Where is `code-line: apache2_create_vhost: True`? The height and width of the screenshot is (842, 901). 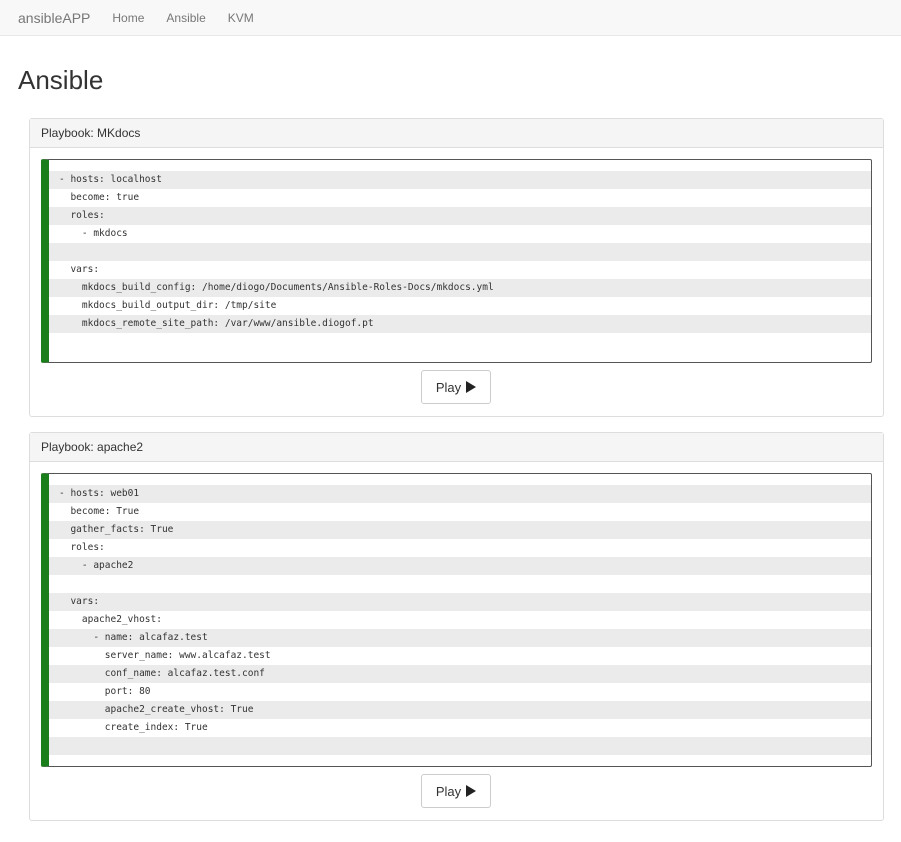
code-line: apache2_create_vhost: True is located at coordinates (460, 710).